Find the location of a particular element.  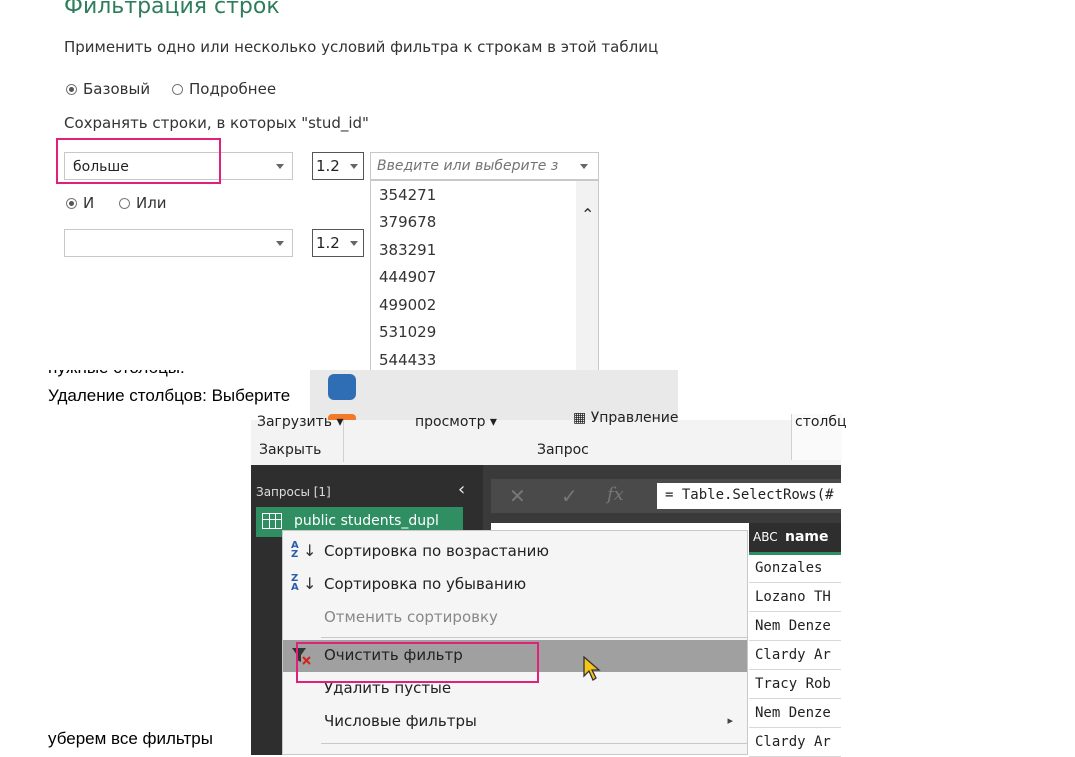

dropdown-option: 354271 is located at coordinates (473, 195).